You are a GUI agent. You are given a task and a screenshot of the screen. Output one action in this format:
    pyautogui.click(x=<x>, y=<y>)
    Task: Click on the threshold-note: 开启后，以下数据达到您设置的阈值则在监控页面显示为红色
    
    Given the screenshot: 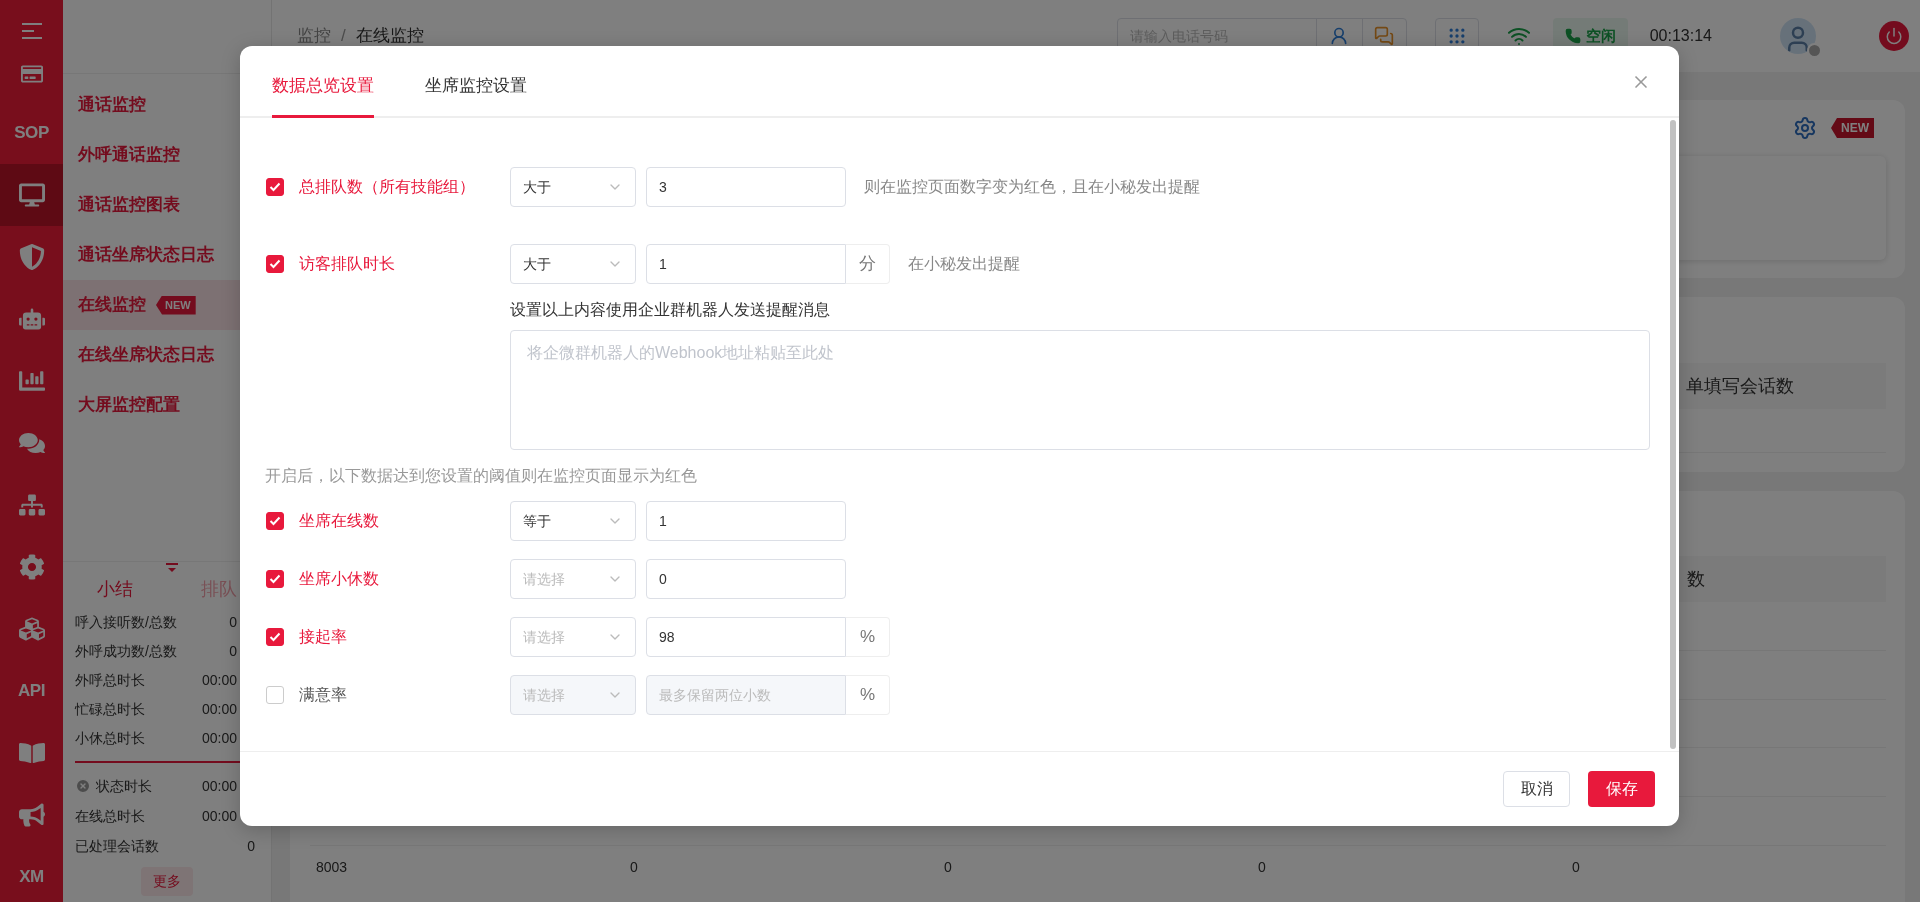 What is the action you would take?
    pyautogui.click(x=481, y=476)
    